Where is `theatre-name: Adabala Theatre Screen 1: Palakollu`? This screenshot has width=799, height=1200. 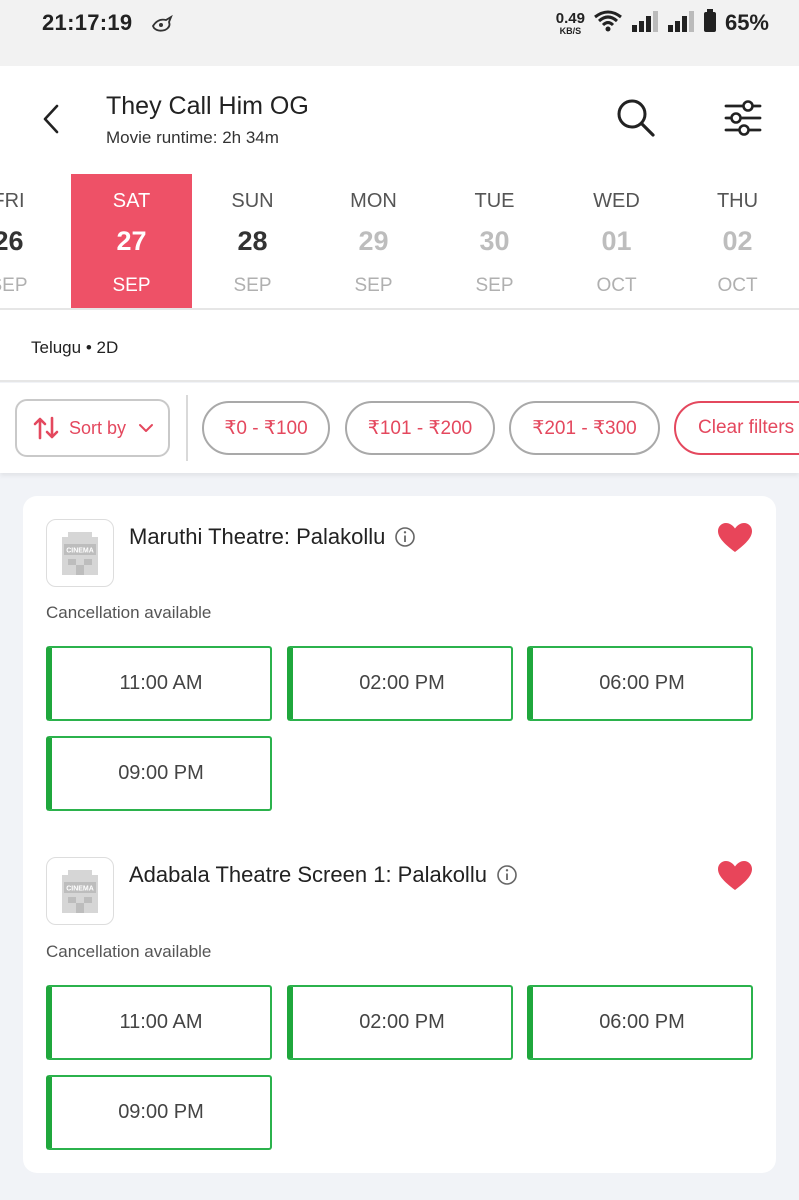
theatre-name: Adabala Theatre Screen 1: Palakollu is located at coordinates (323, 875).